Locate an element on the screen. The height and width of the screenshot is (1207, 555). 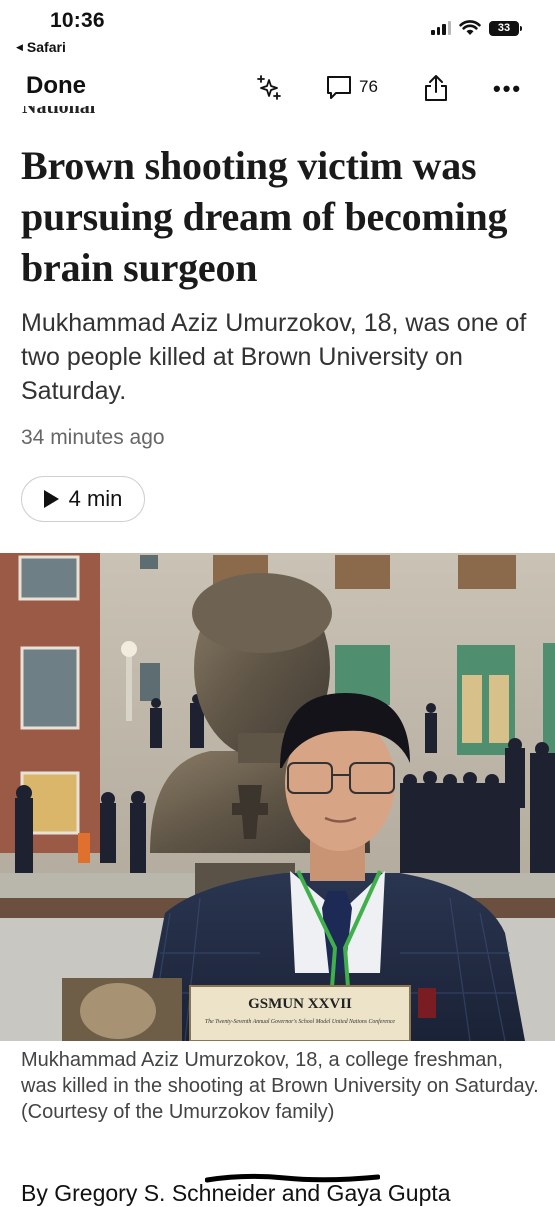
ai-summary-button is located at coordinates (269, 90).